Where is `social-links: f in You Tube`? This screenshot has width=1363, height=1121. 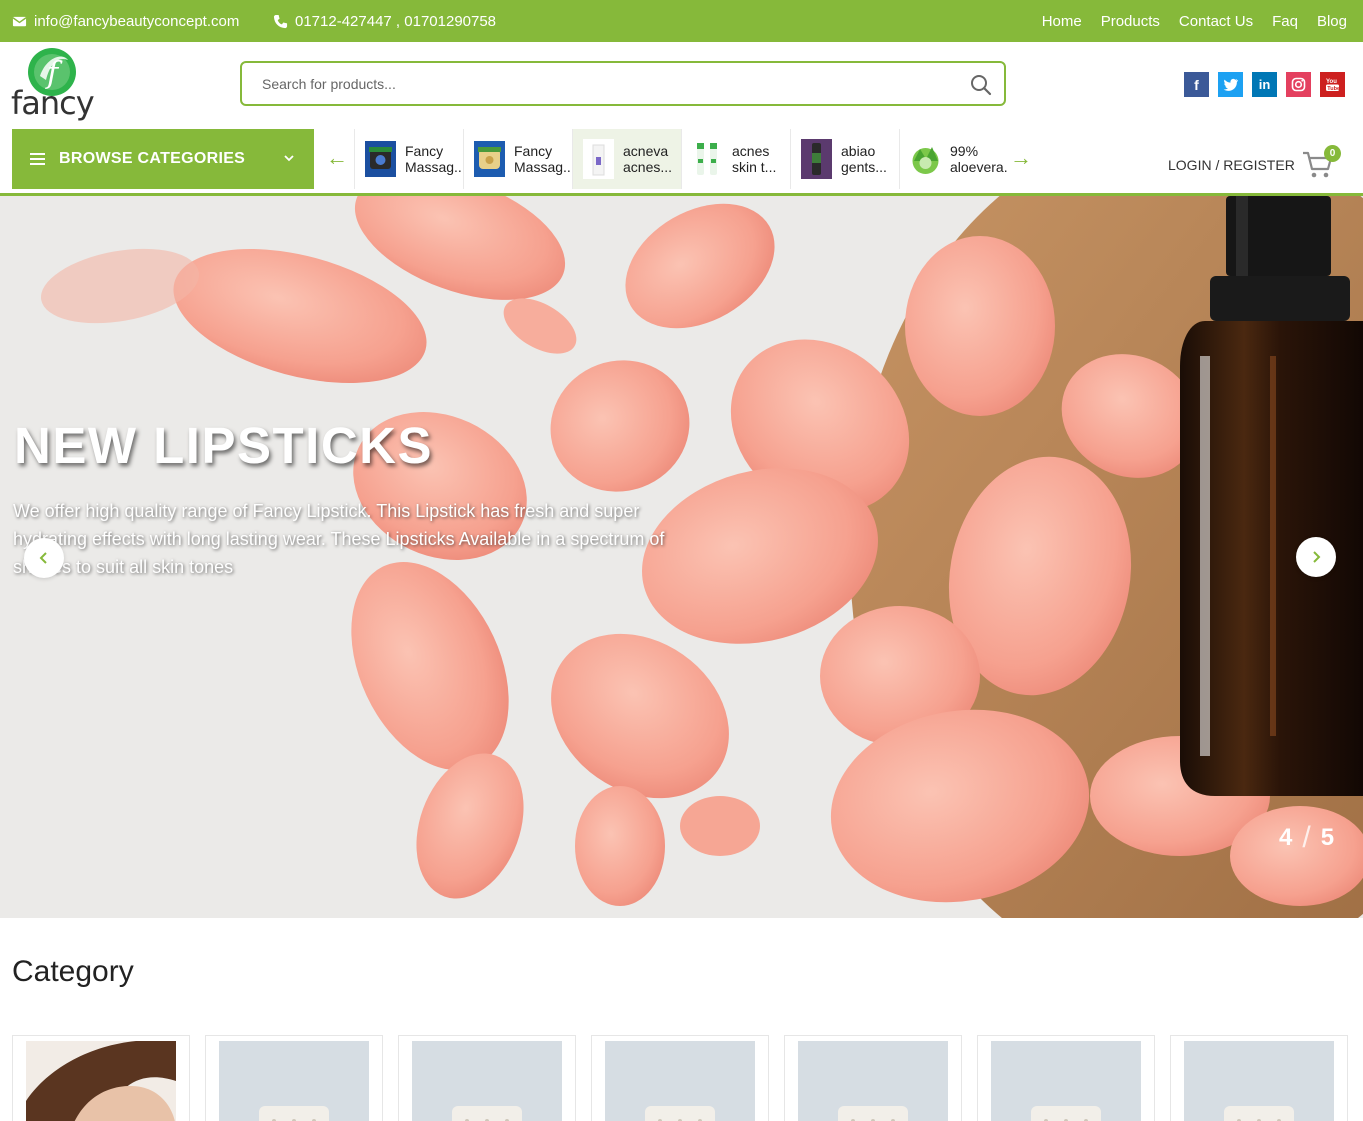 social-links: f in You Tube is located at coordinates (1264, 84).